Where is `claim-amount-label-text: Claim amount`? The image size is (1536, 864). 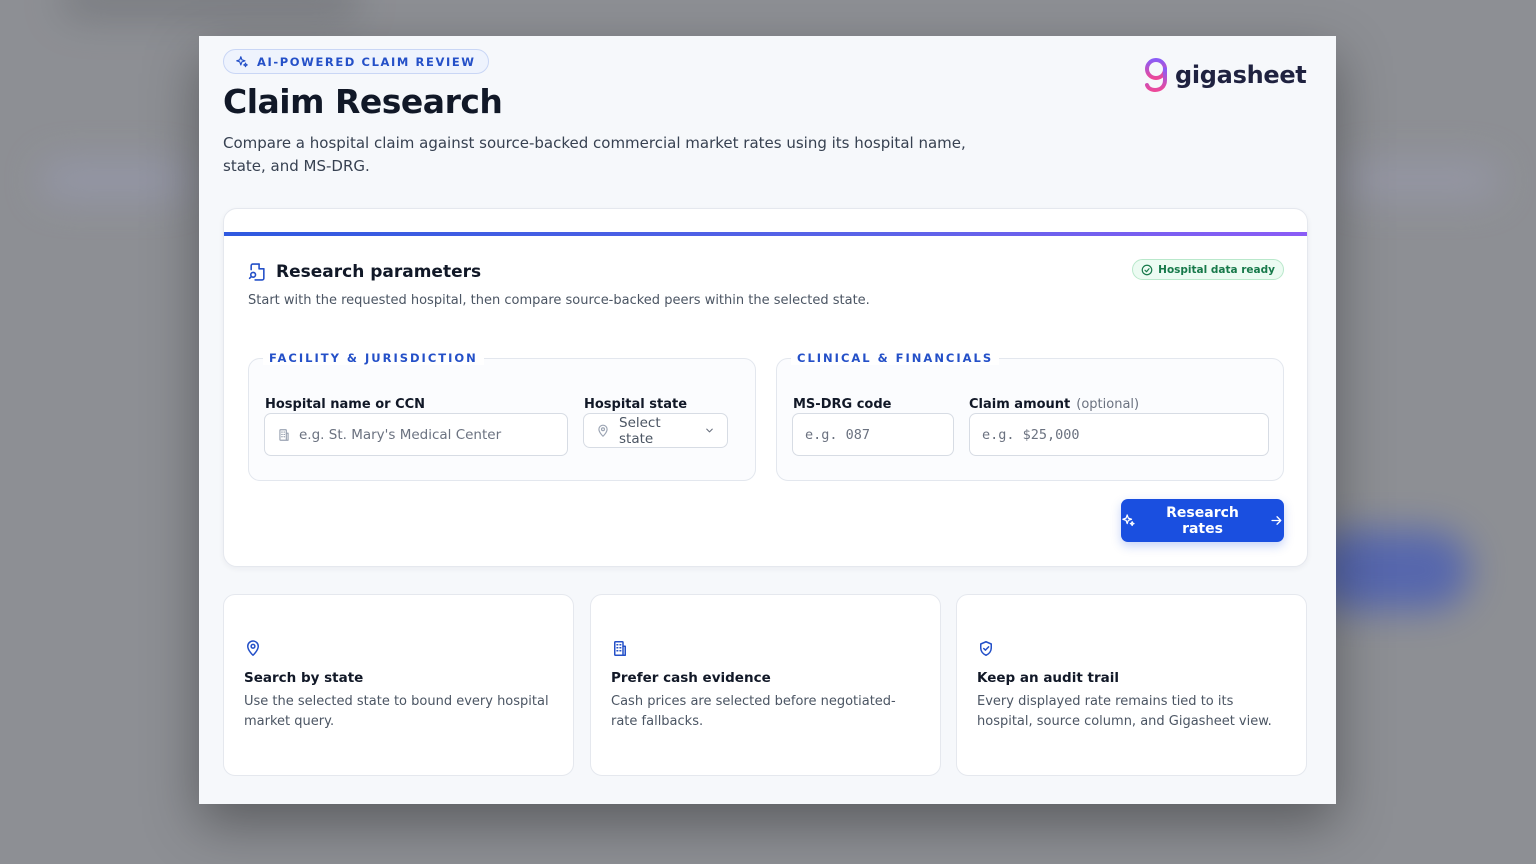 claim-amount-label-text: Claim amount is located at coordinates (1020, 404).